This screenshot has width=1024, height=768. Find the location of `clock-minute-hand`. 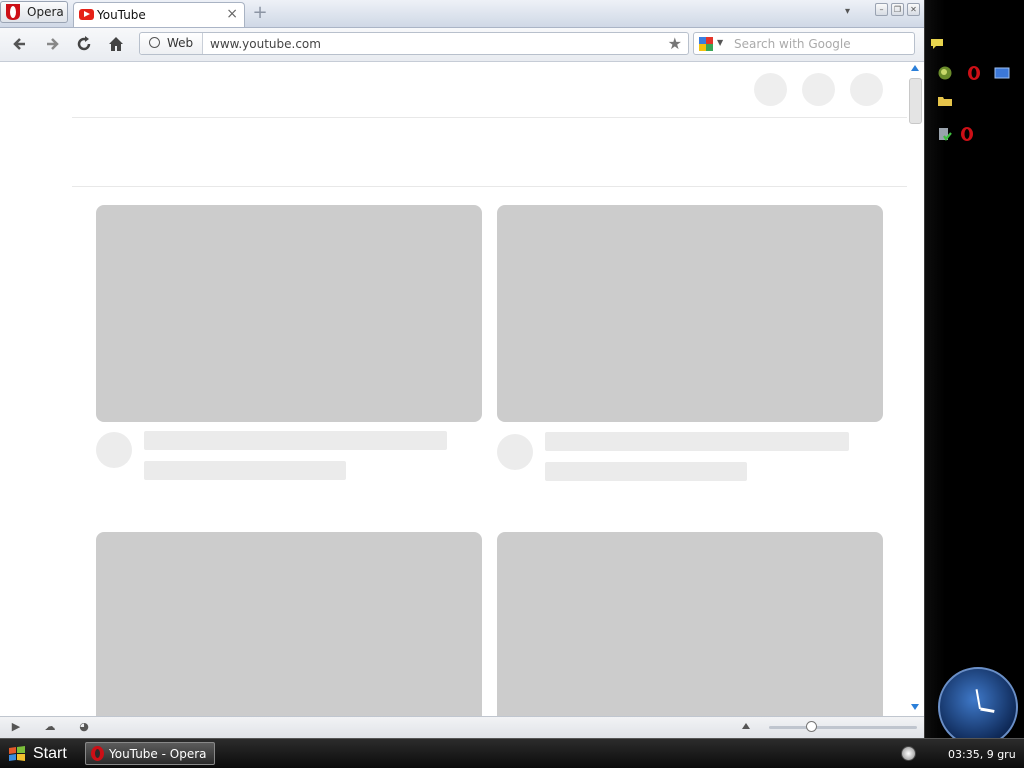

clock-minute-hand is located at coordinates (978, 699).